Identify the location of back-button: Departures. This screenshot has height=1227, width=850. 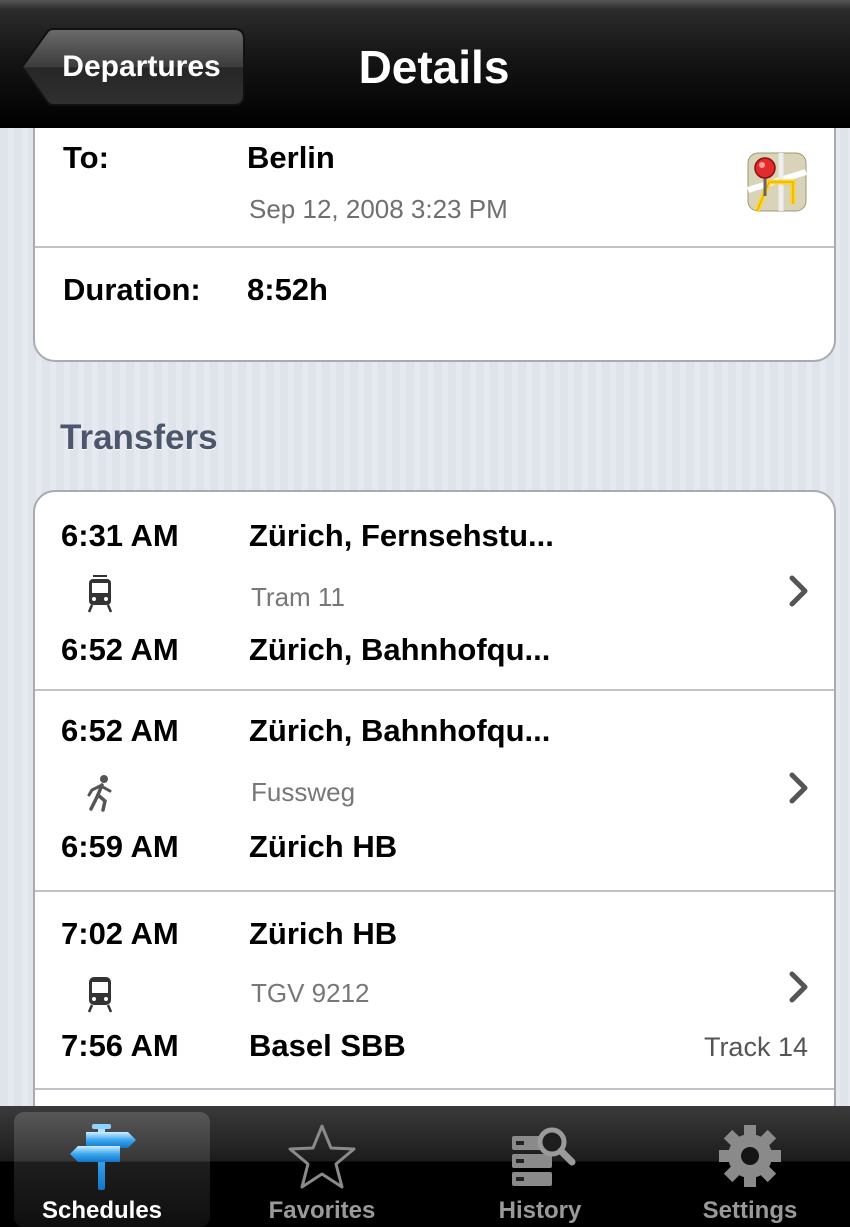
(132, 67).